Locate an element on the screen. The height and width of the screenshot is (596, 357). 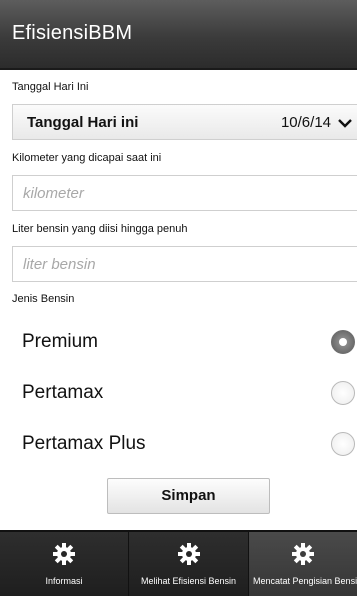
fuel-type-label: Jenis Bensin is located at coordinates (43, 299).